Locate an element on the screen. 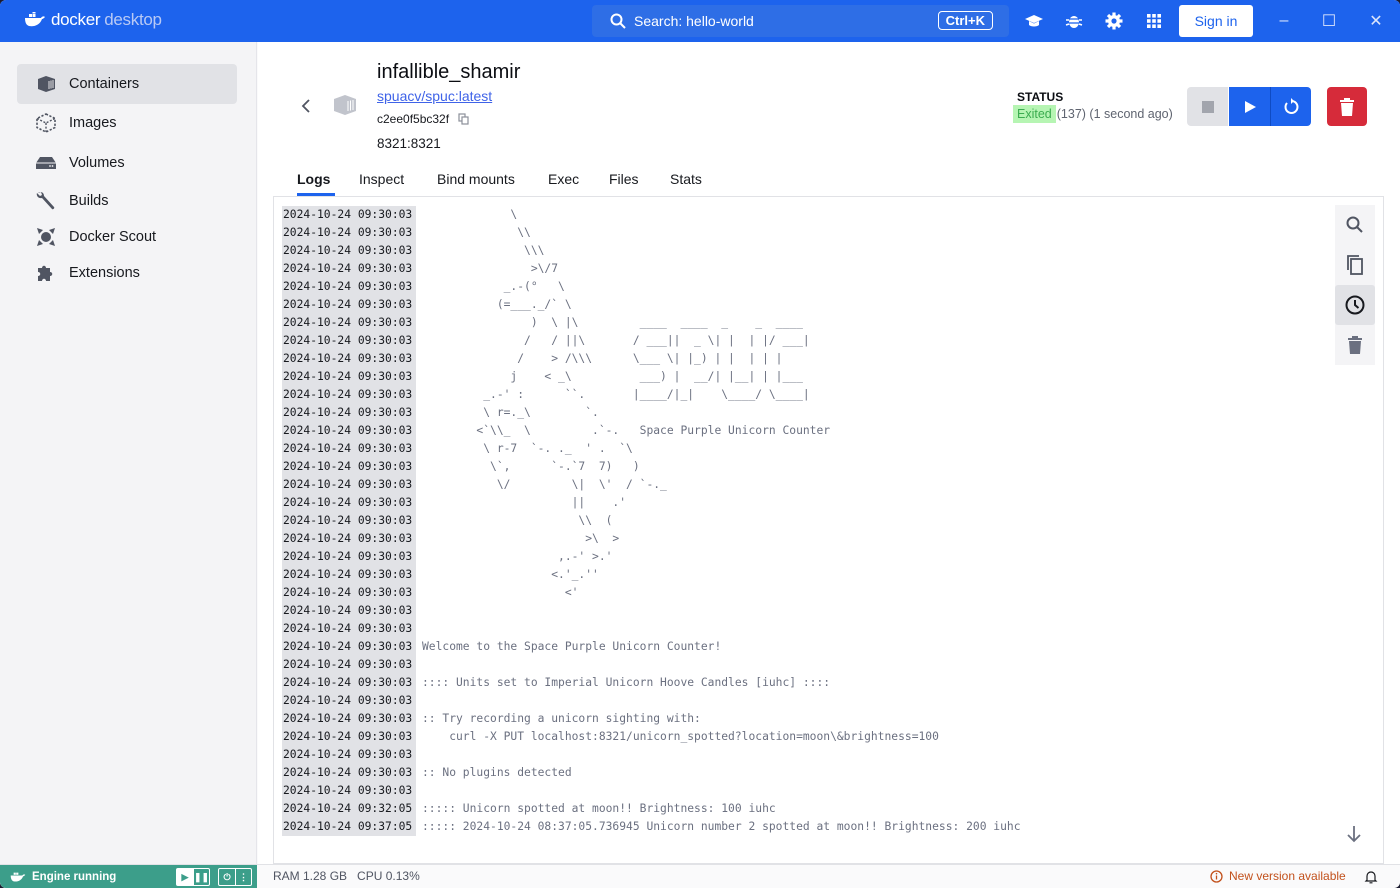  delete-button is located at coordinates (1347, 106).